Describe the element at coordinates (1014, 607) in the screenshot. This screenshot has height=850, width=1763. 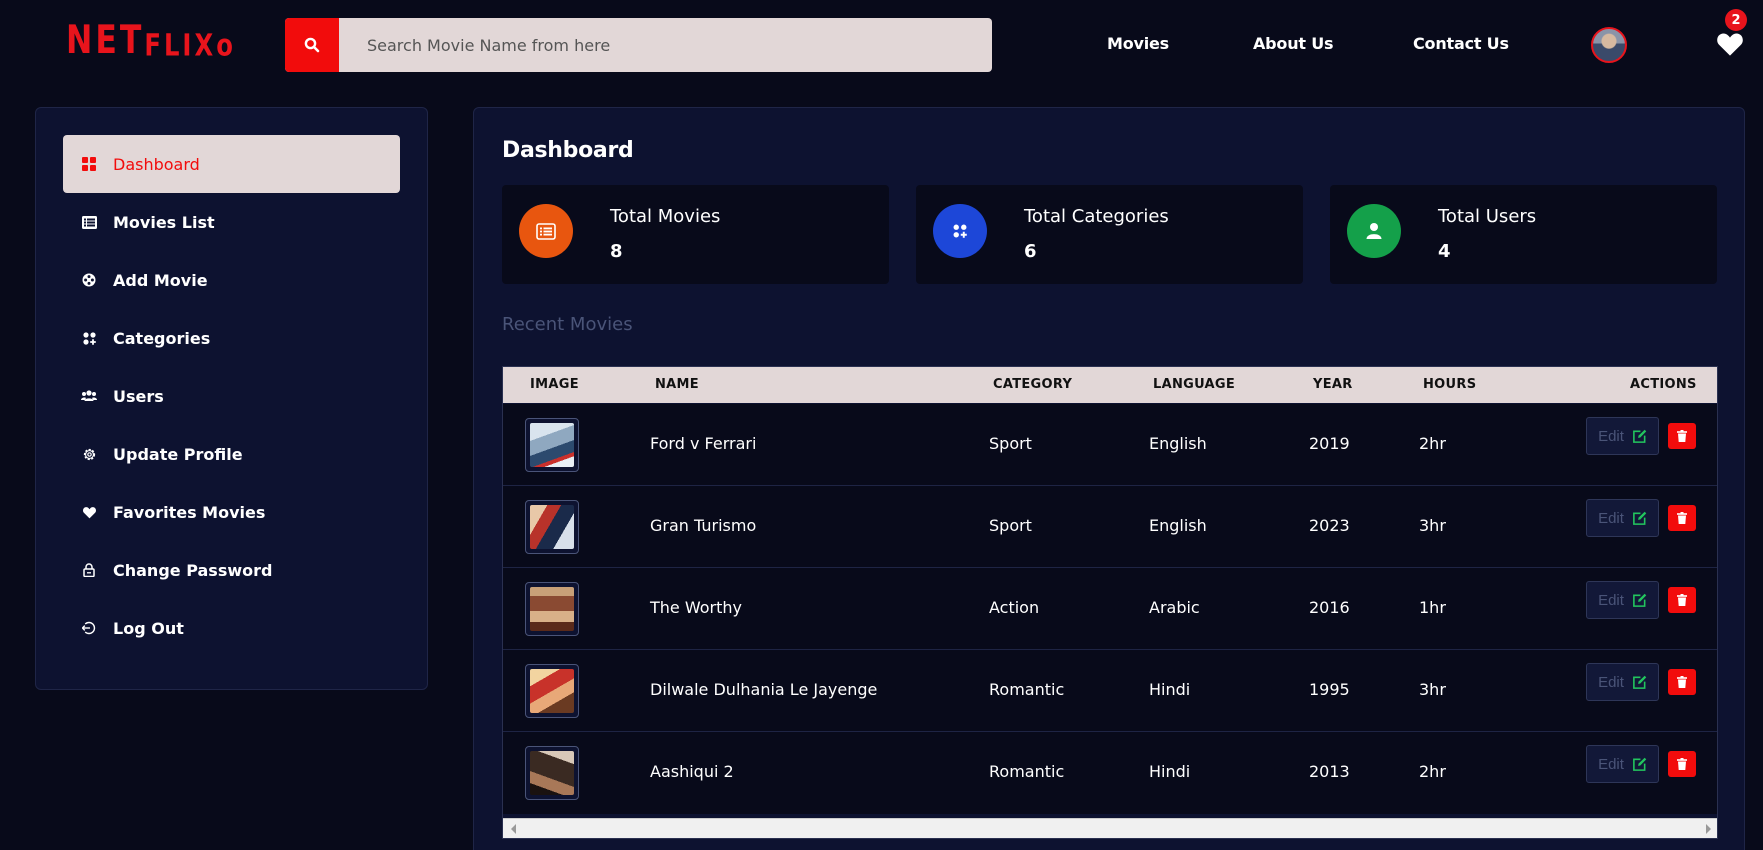
I see `movie-category: Action` at that location.